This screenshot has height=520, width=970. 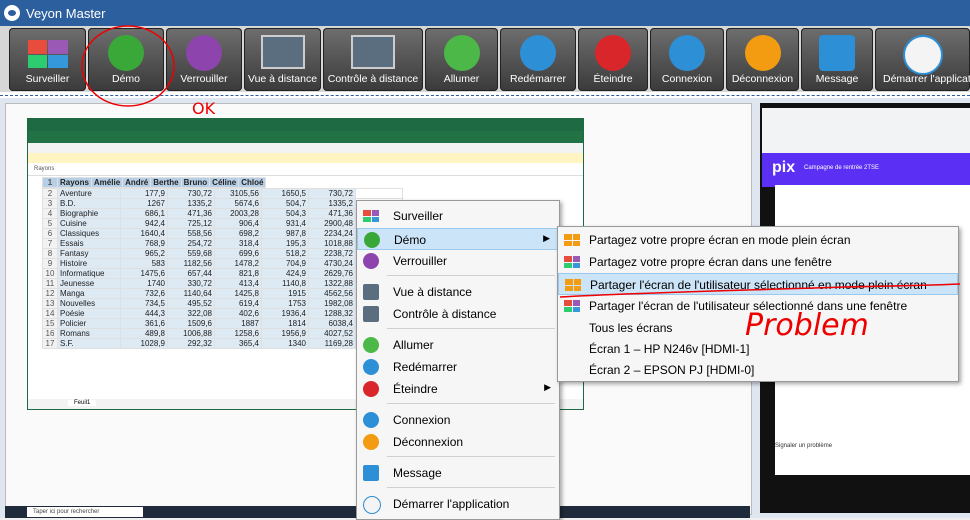 I want to click on share-user-fullscreen-icon, so click(x=573, y=285).